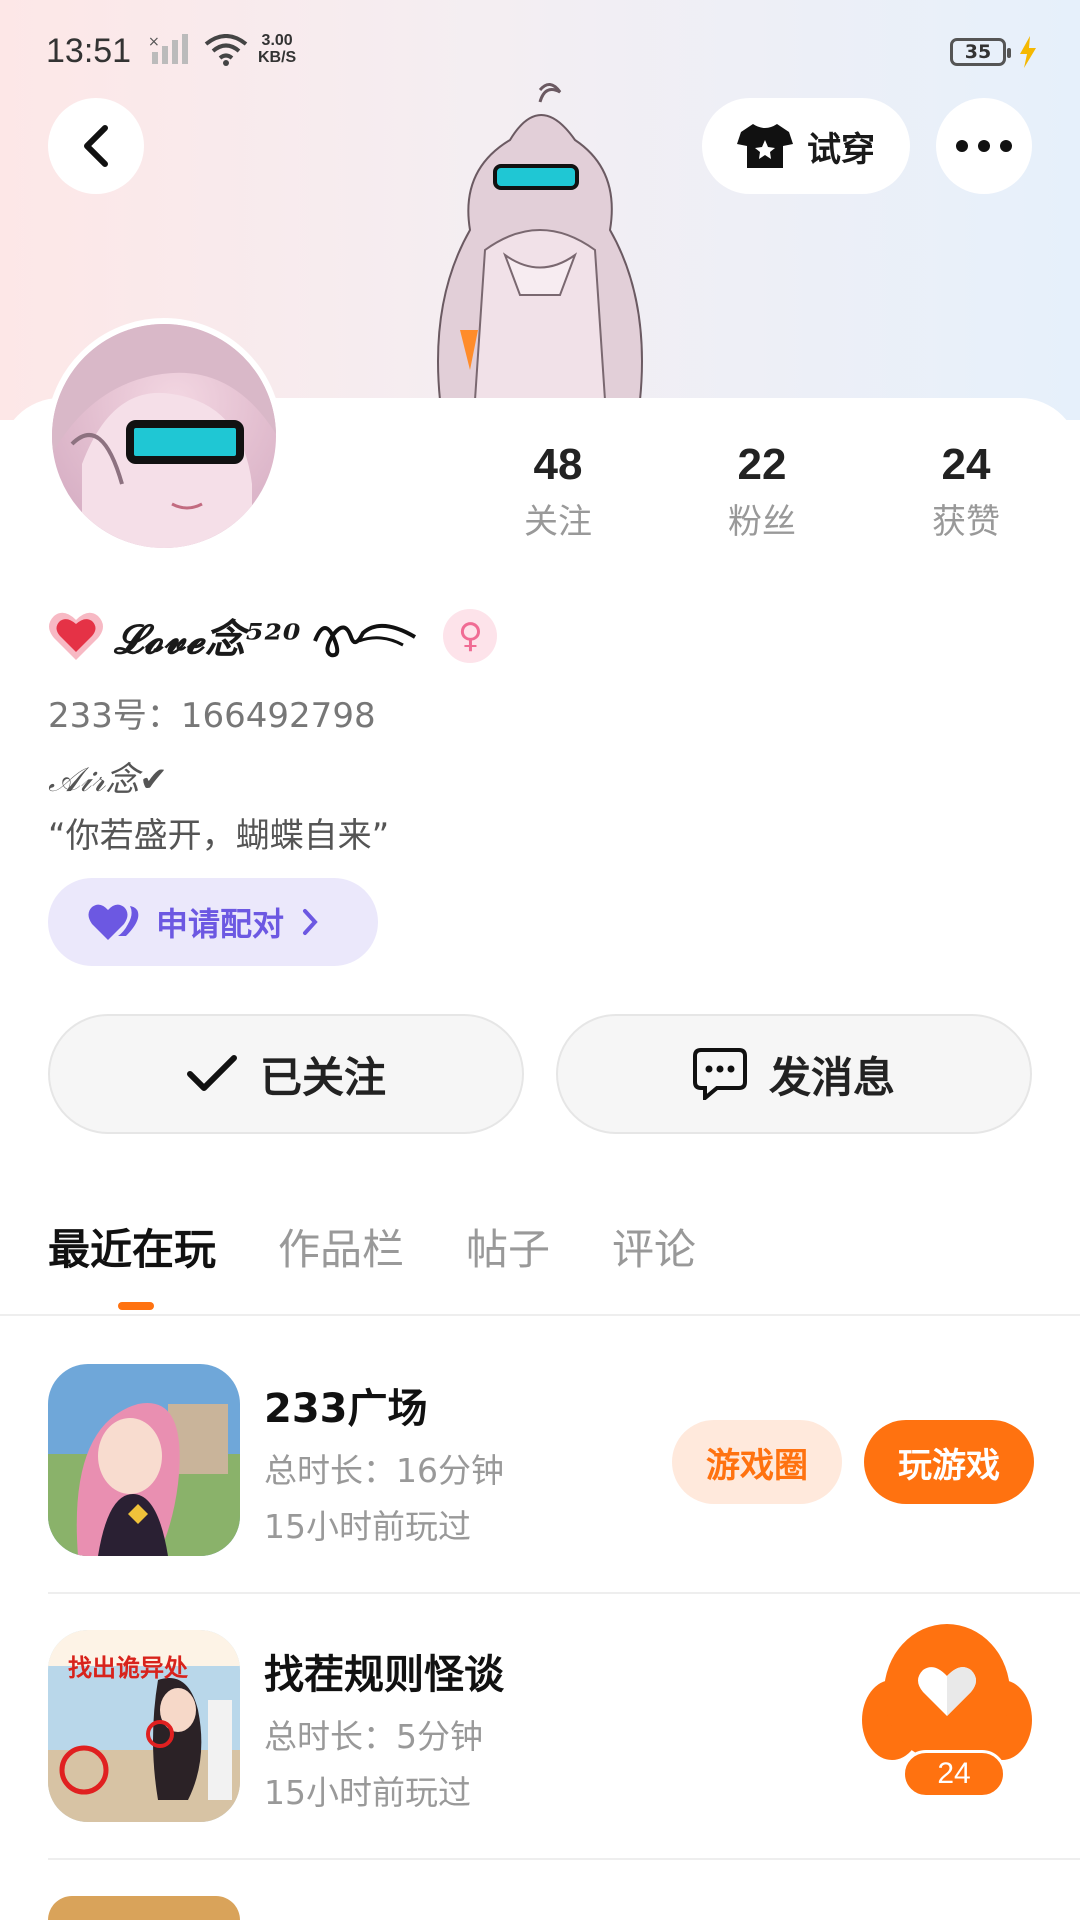  Describe the element at coordinates (341, 1256) in the screenshot. I see `tab-works: 作品栏` at that location.